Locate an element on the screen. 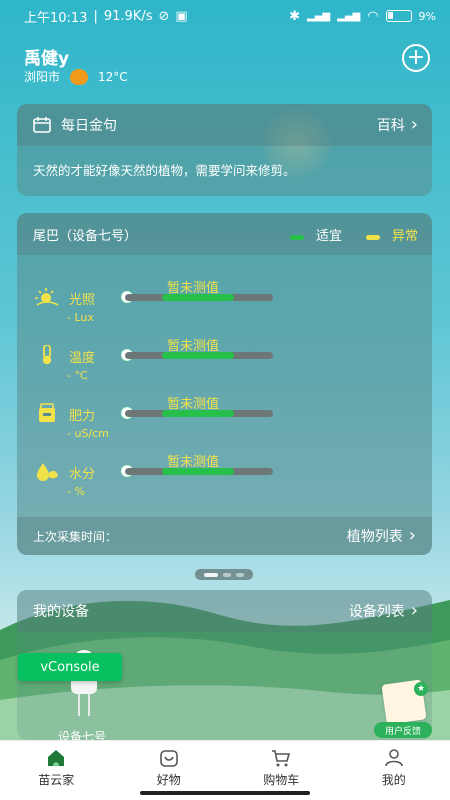  legend-ok: 适宜 is located at coordinates (315, 234).